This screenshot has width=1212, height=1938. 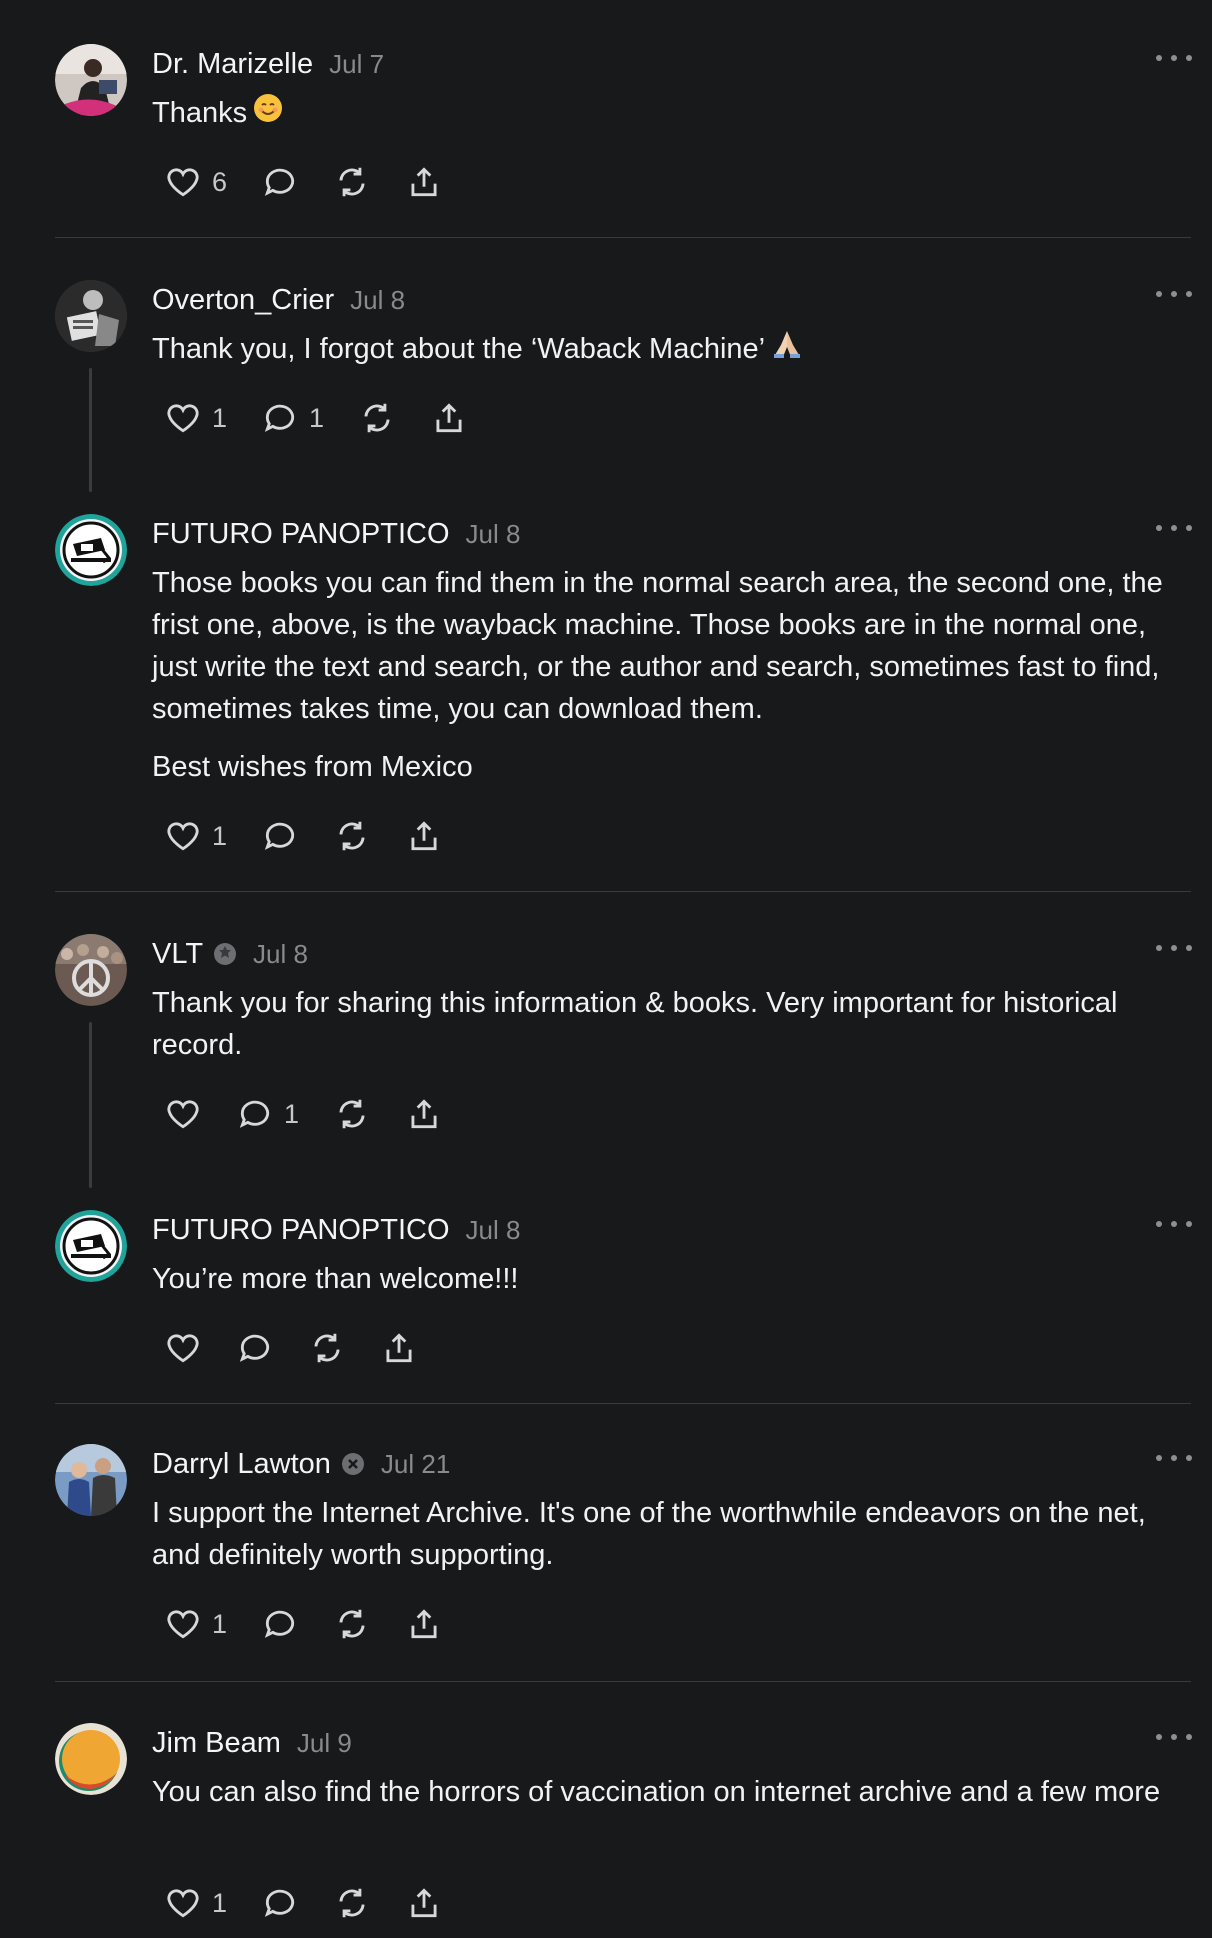 I want to click on post-header: Darryl Lawton Jul 21, so click(x=301, y=1464).